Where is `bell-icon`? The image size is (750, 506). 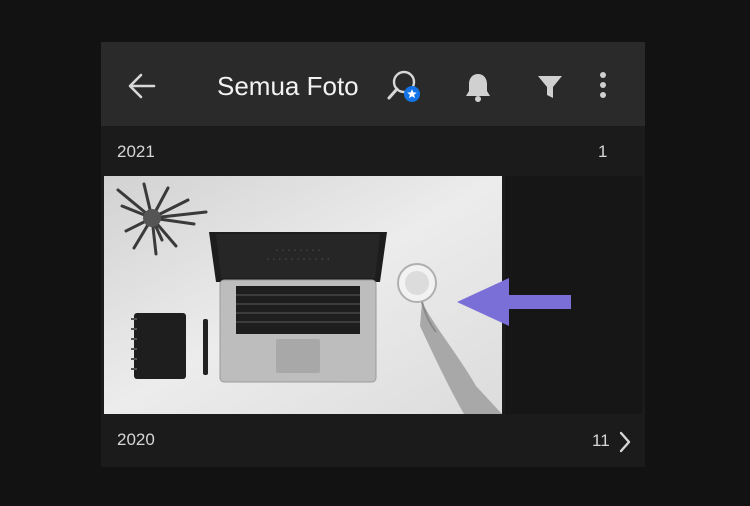 bell-icon is located at coordinates (478, 87).